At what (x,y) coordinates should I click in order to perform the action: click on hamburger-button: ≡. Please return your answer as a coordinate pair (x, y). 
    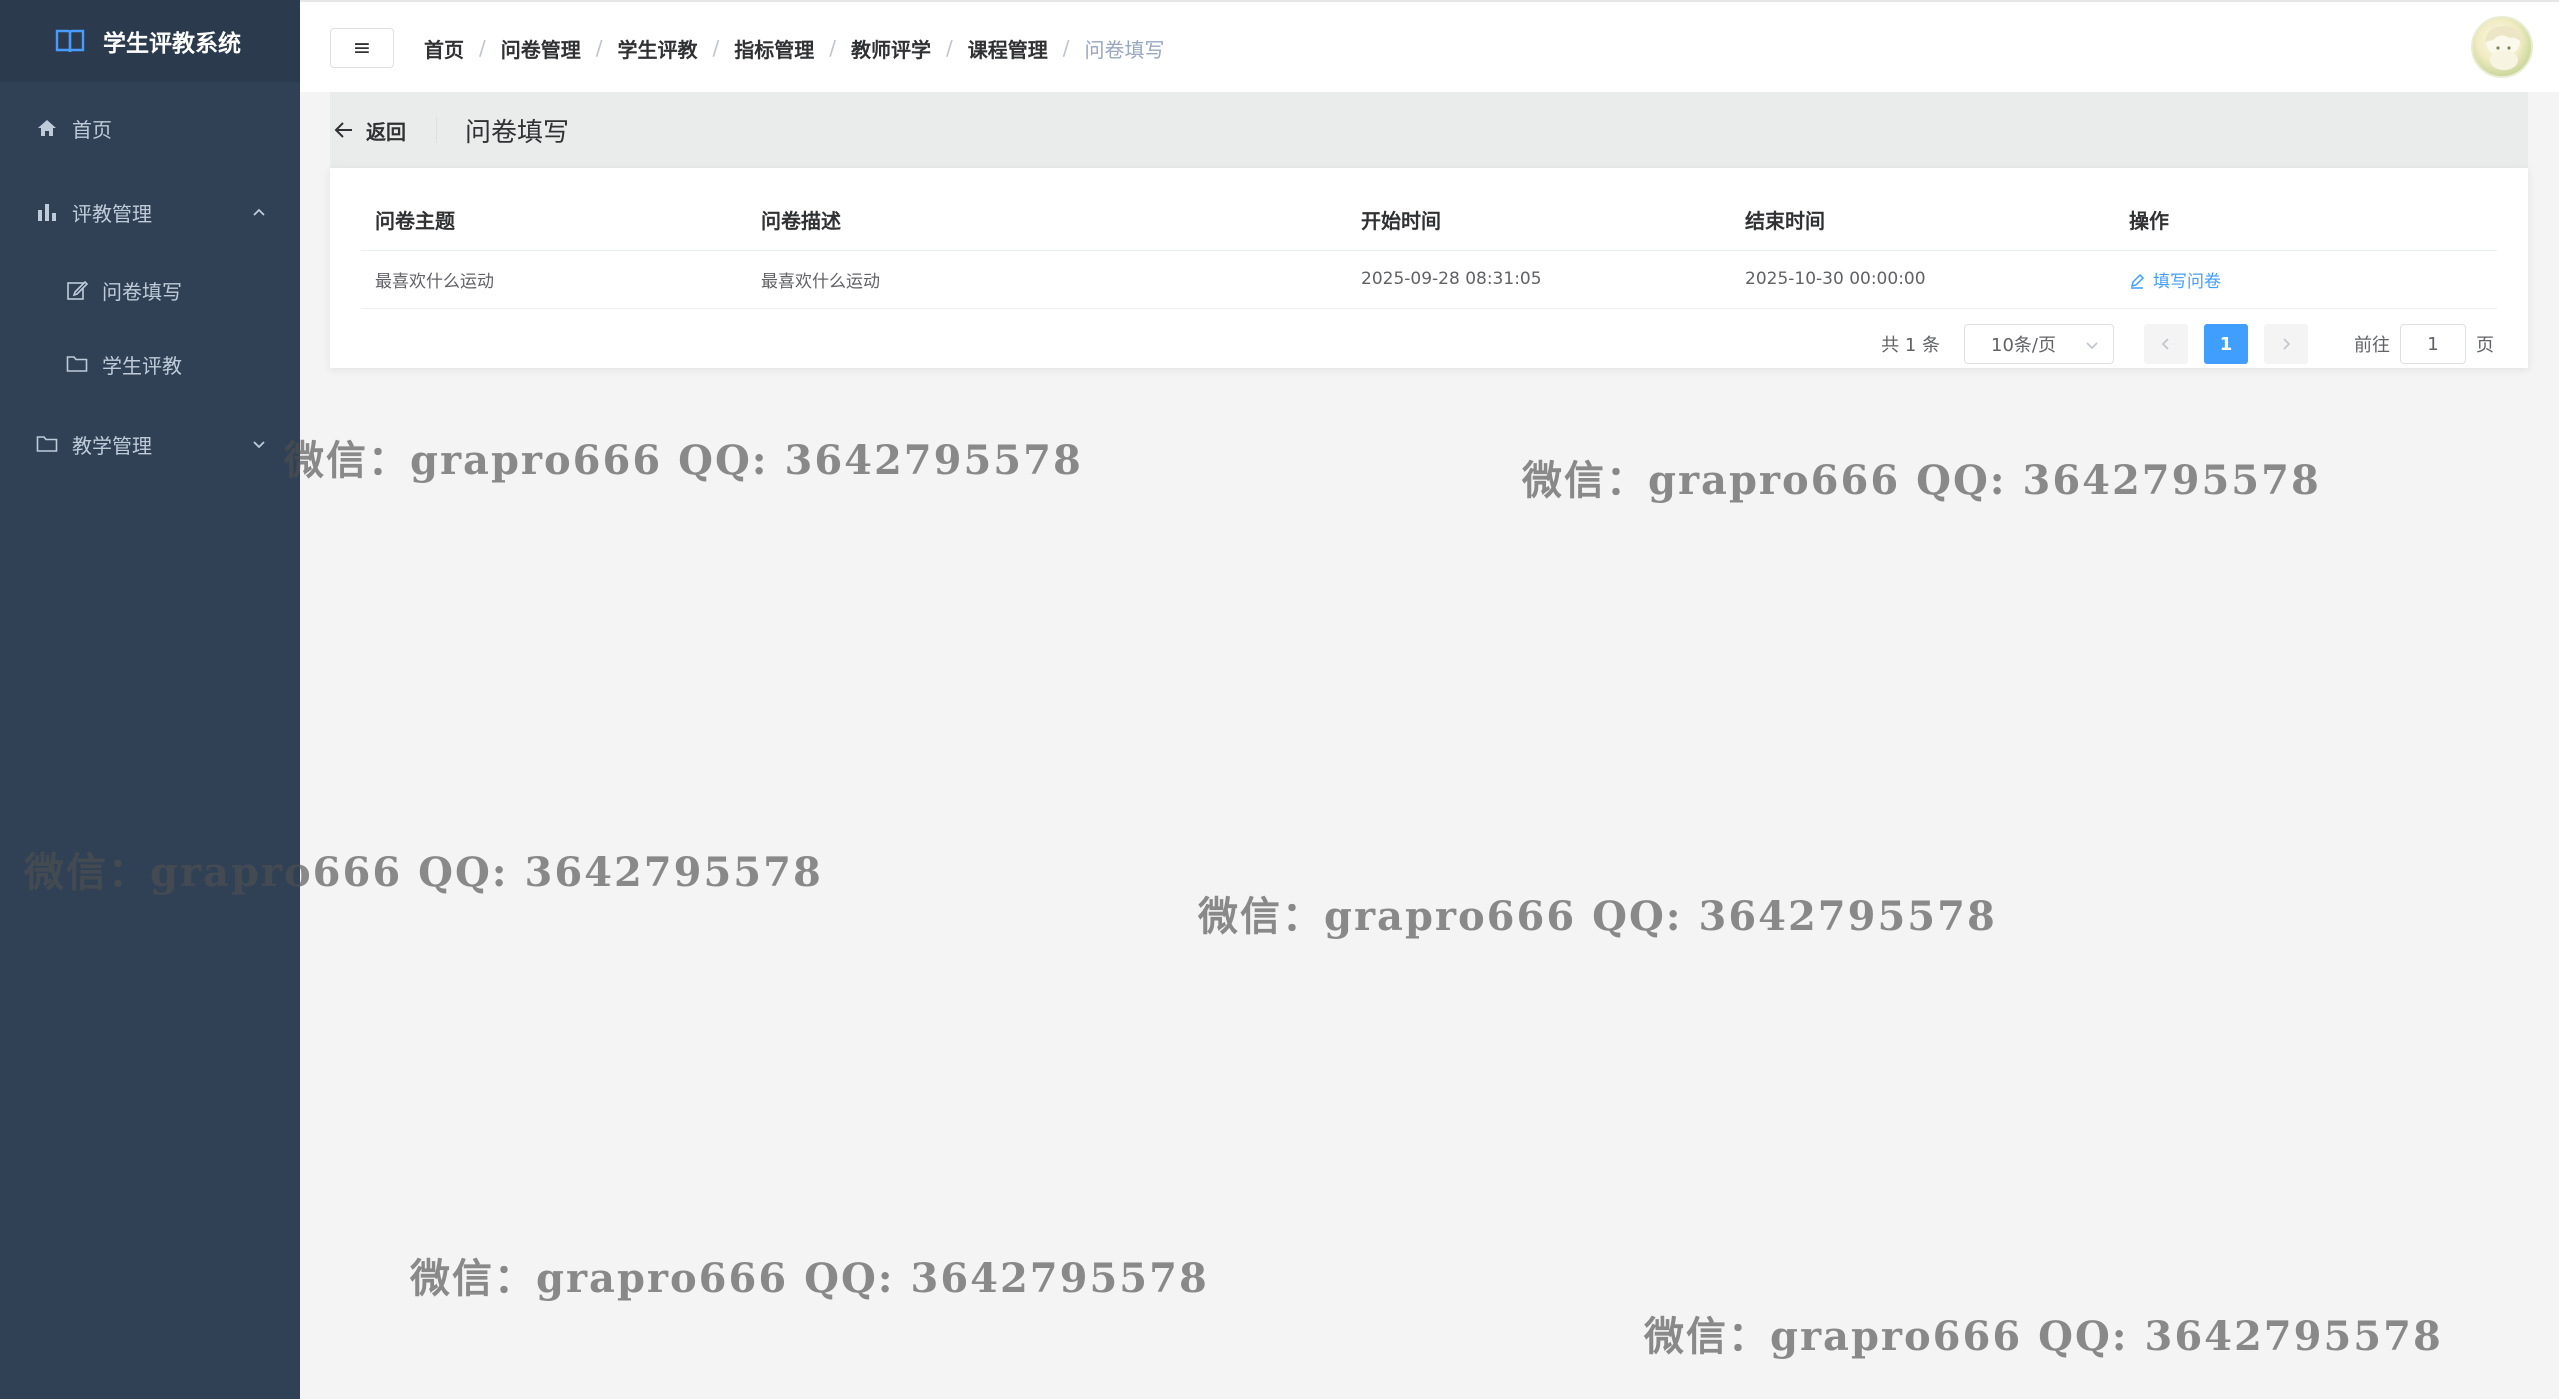
    Looking at the image, I should click on (362, 48).